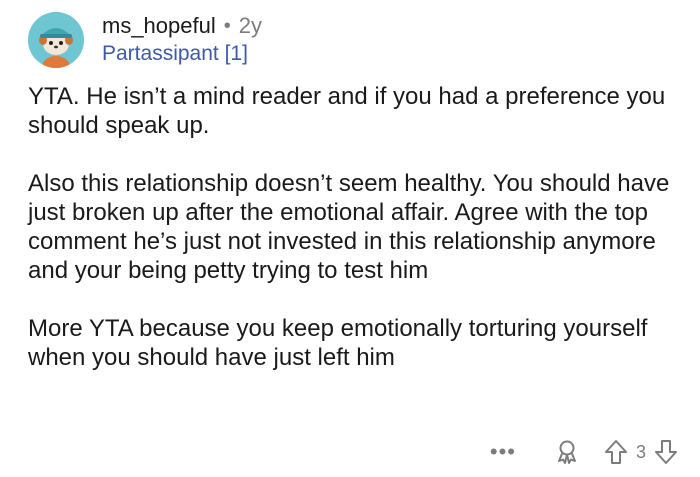 Image resolution: width=700 pixels, height=477 pixels. I want to click on comment-actions: ••• 3, so click(584, 452).